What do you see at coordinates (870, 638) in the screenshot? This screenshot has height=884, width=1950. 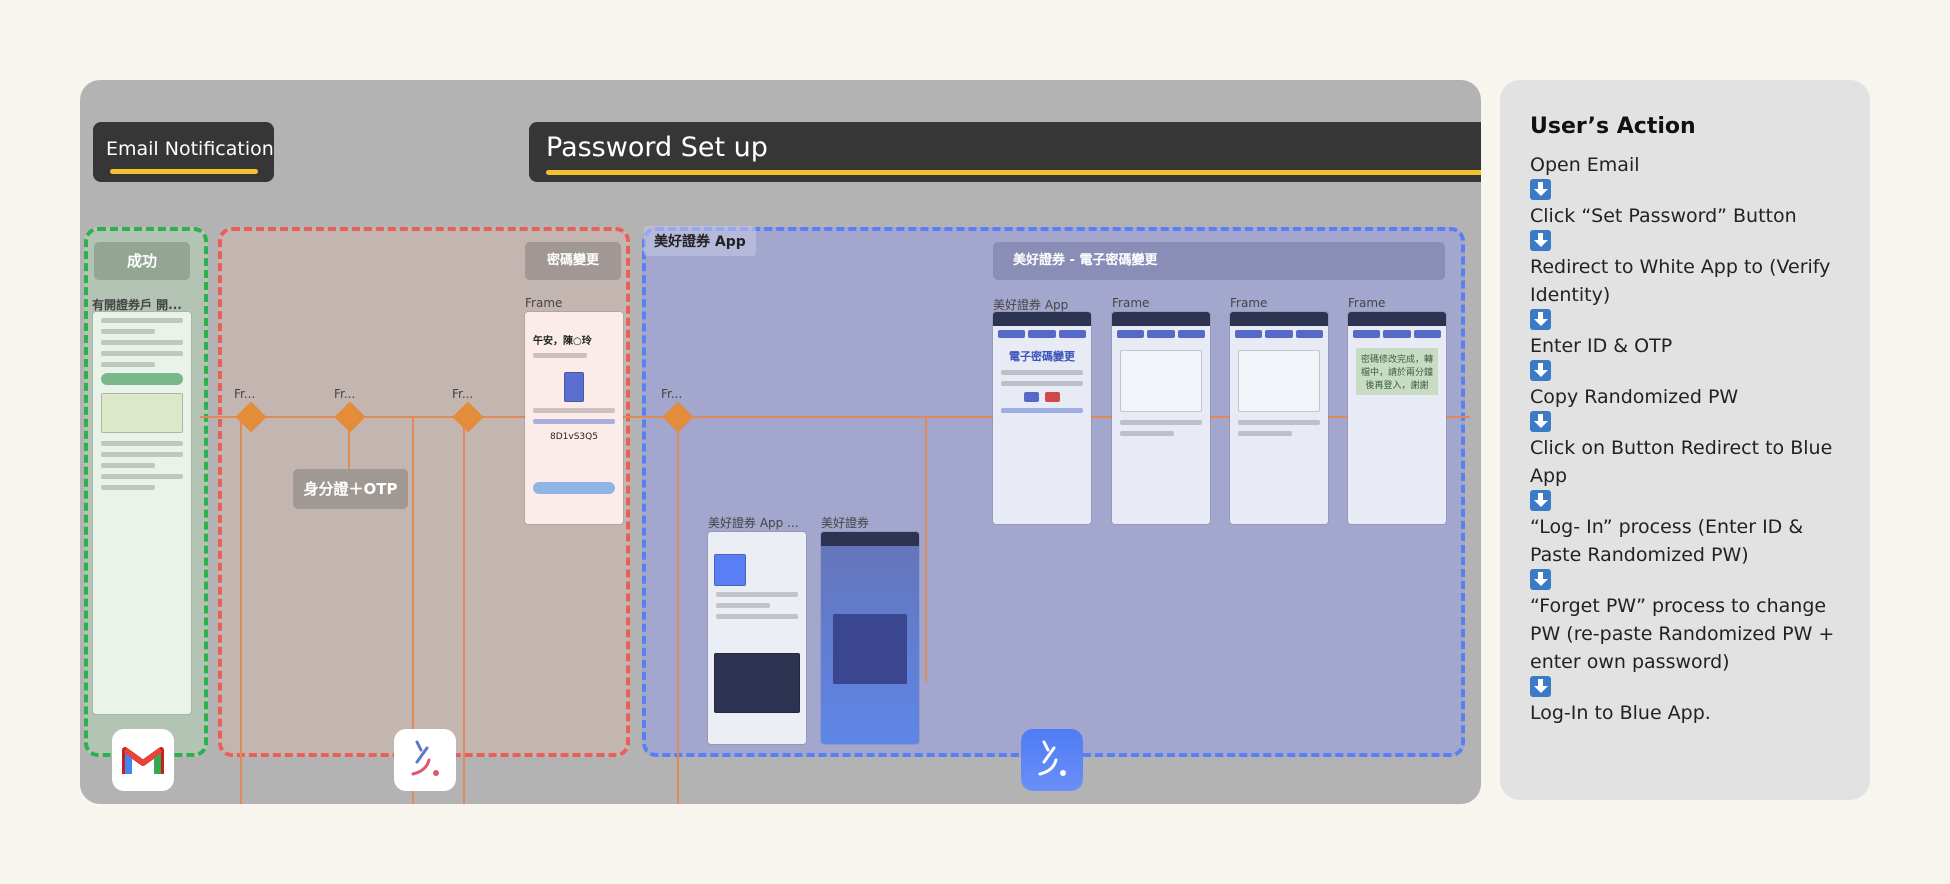 I see `blue-app-login-screen` at bounding box center [870, 638].